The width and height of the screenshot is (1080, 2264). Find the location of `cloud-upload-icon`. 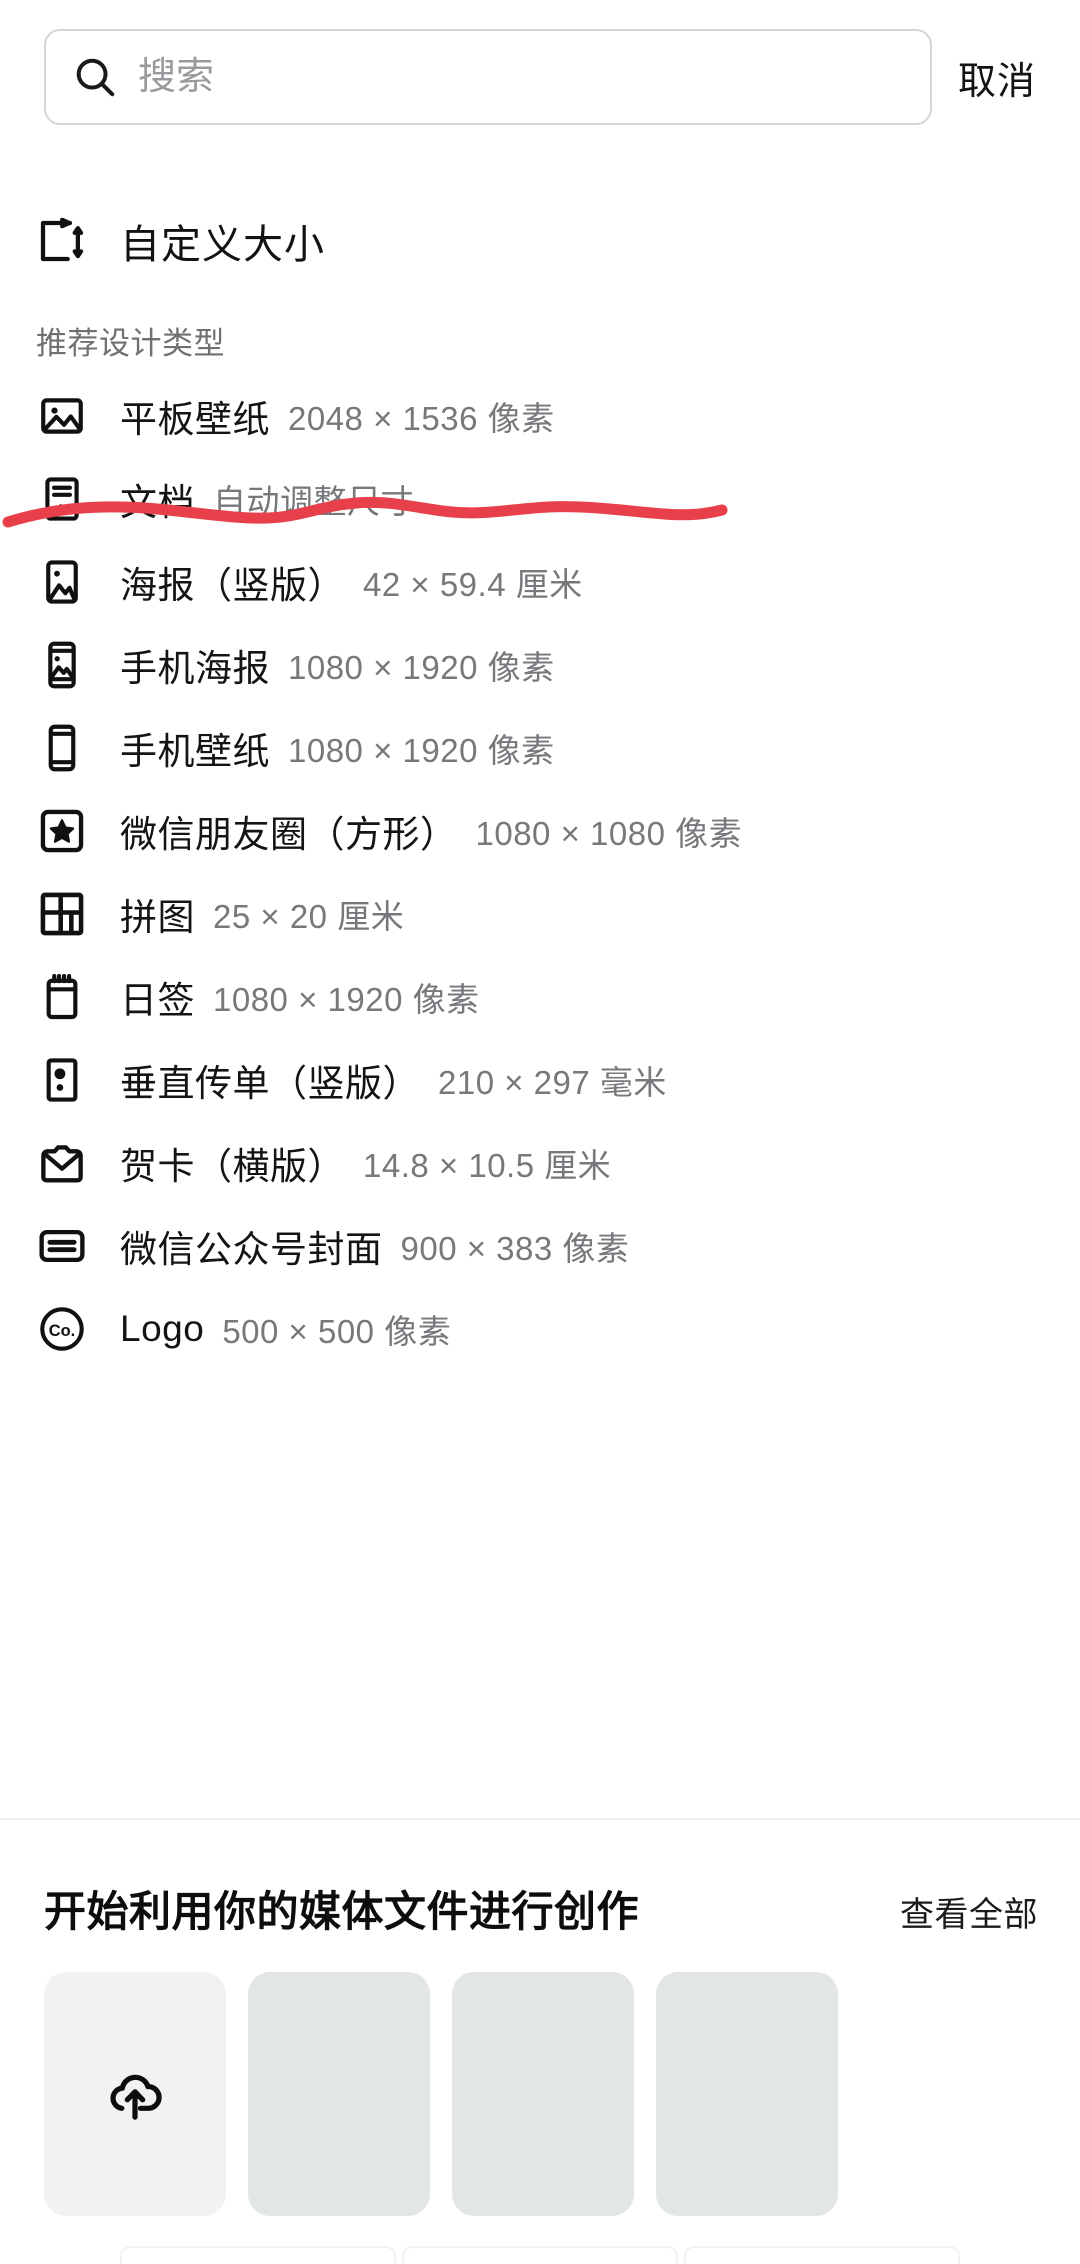

cloud-upload-icon is located at coordinates (136, 2097).